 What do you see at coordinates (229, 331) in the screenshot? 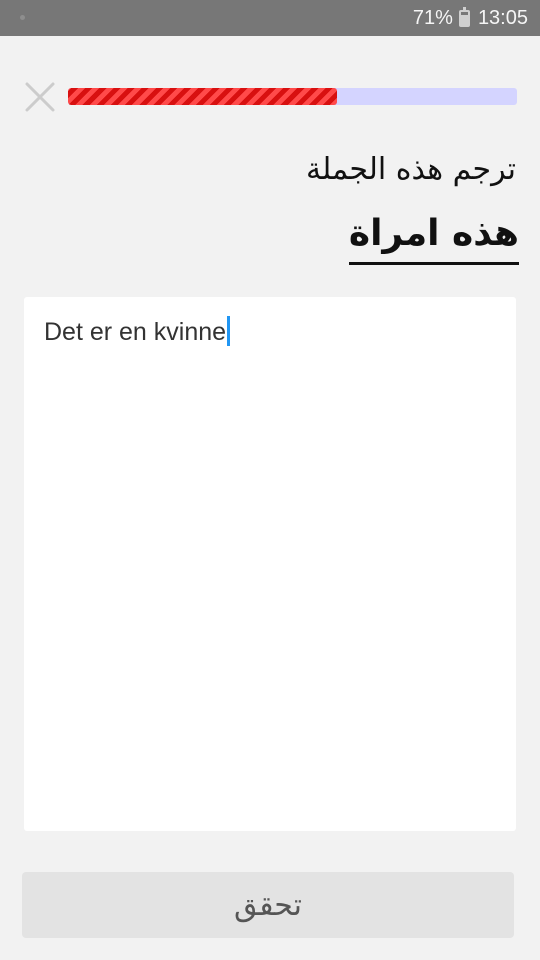
I see `text-cursor` at bounding box center [229, 331].